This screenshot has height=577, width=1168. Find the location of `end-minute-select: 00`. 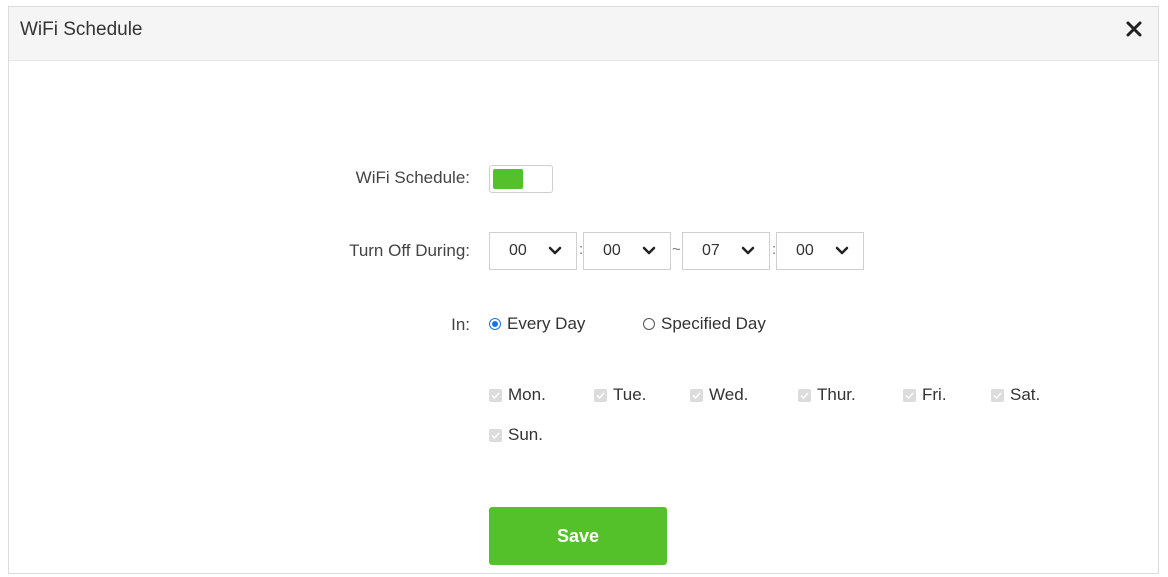

end-minute-select: 00 is located at coordinates (820, 251).